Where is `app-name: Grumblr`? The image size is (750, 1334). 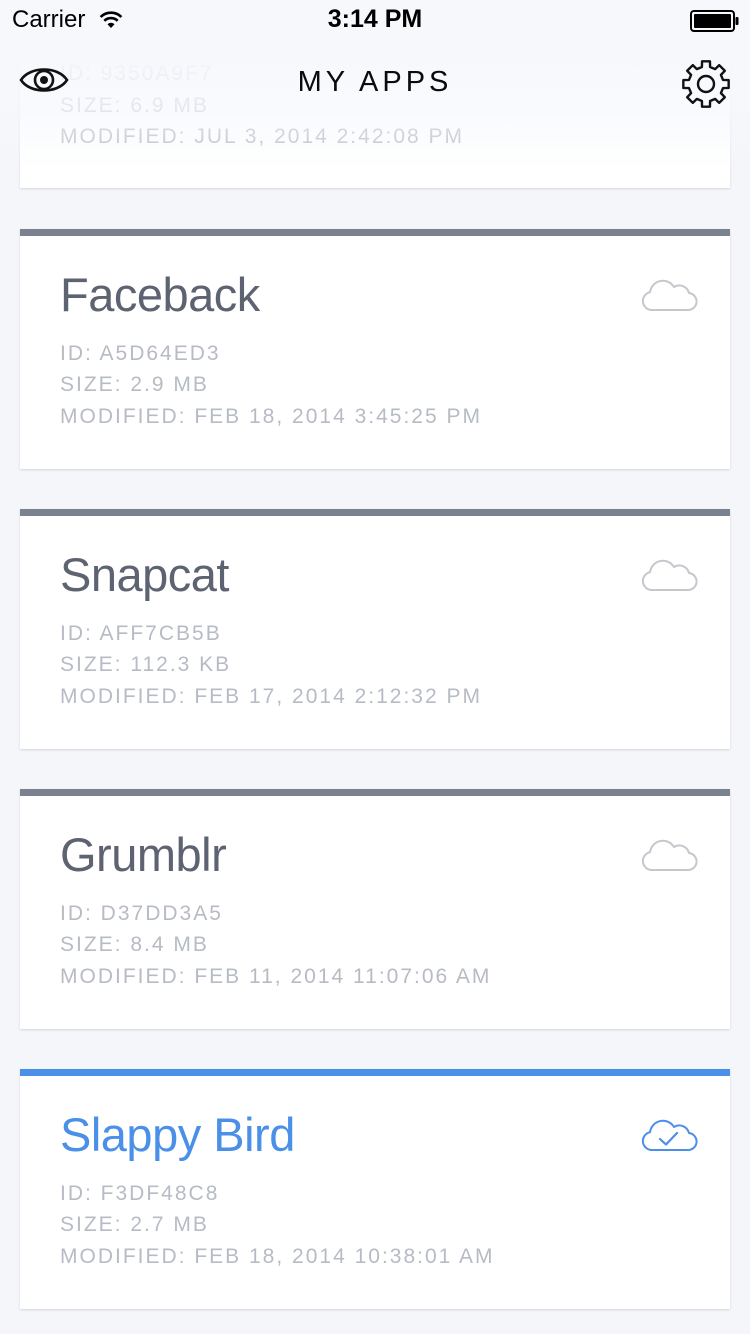 app-name: Grumblr is located at coordinates (143, 854).